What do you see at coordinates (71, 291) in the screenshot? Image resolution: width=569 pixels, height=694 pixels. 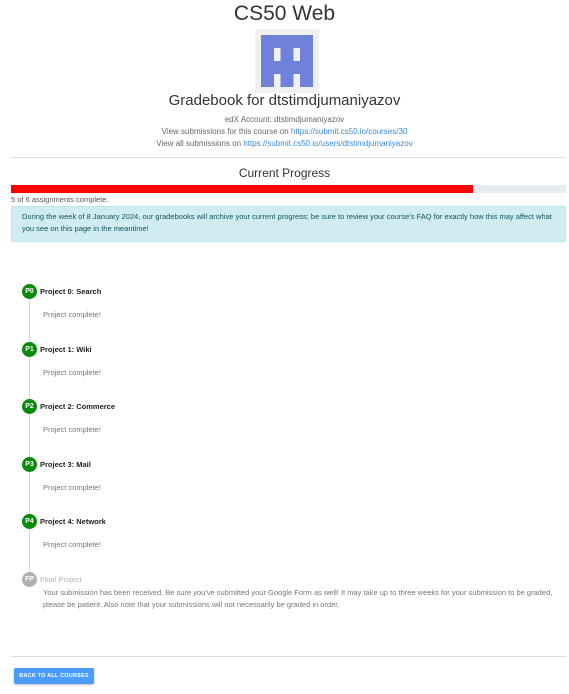 I see `project-title-p0: Project 0: Search` at bounding box center [71, 291].